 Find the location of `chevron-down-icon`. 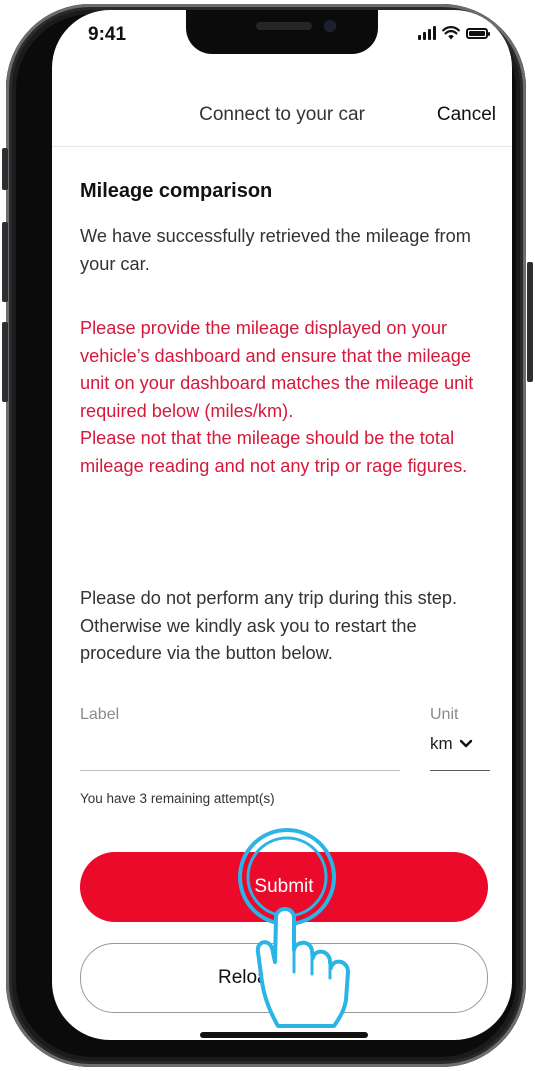

chevron-down-icon is located at coordinates (465, 743).